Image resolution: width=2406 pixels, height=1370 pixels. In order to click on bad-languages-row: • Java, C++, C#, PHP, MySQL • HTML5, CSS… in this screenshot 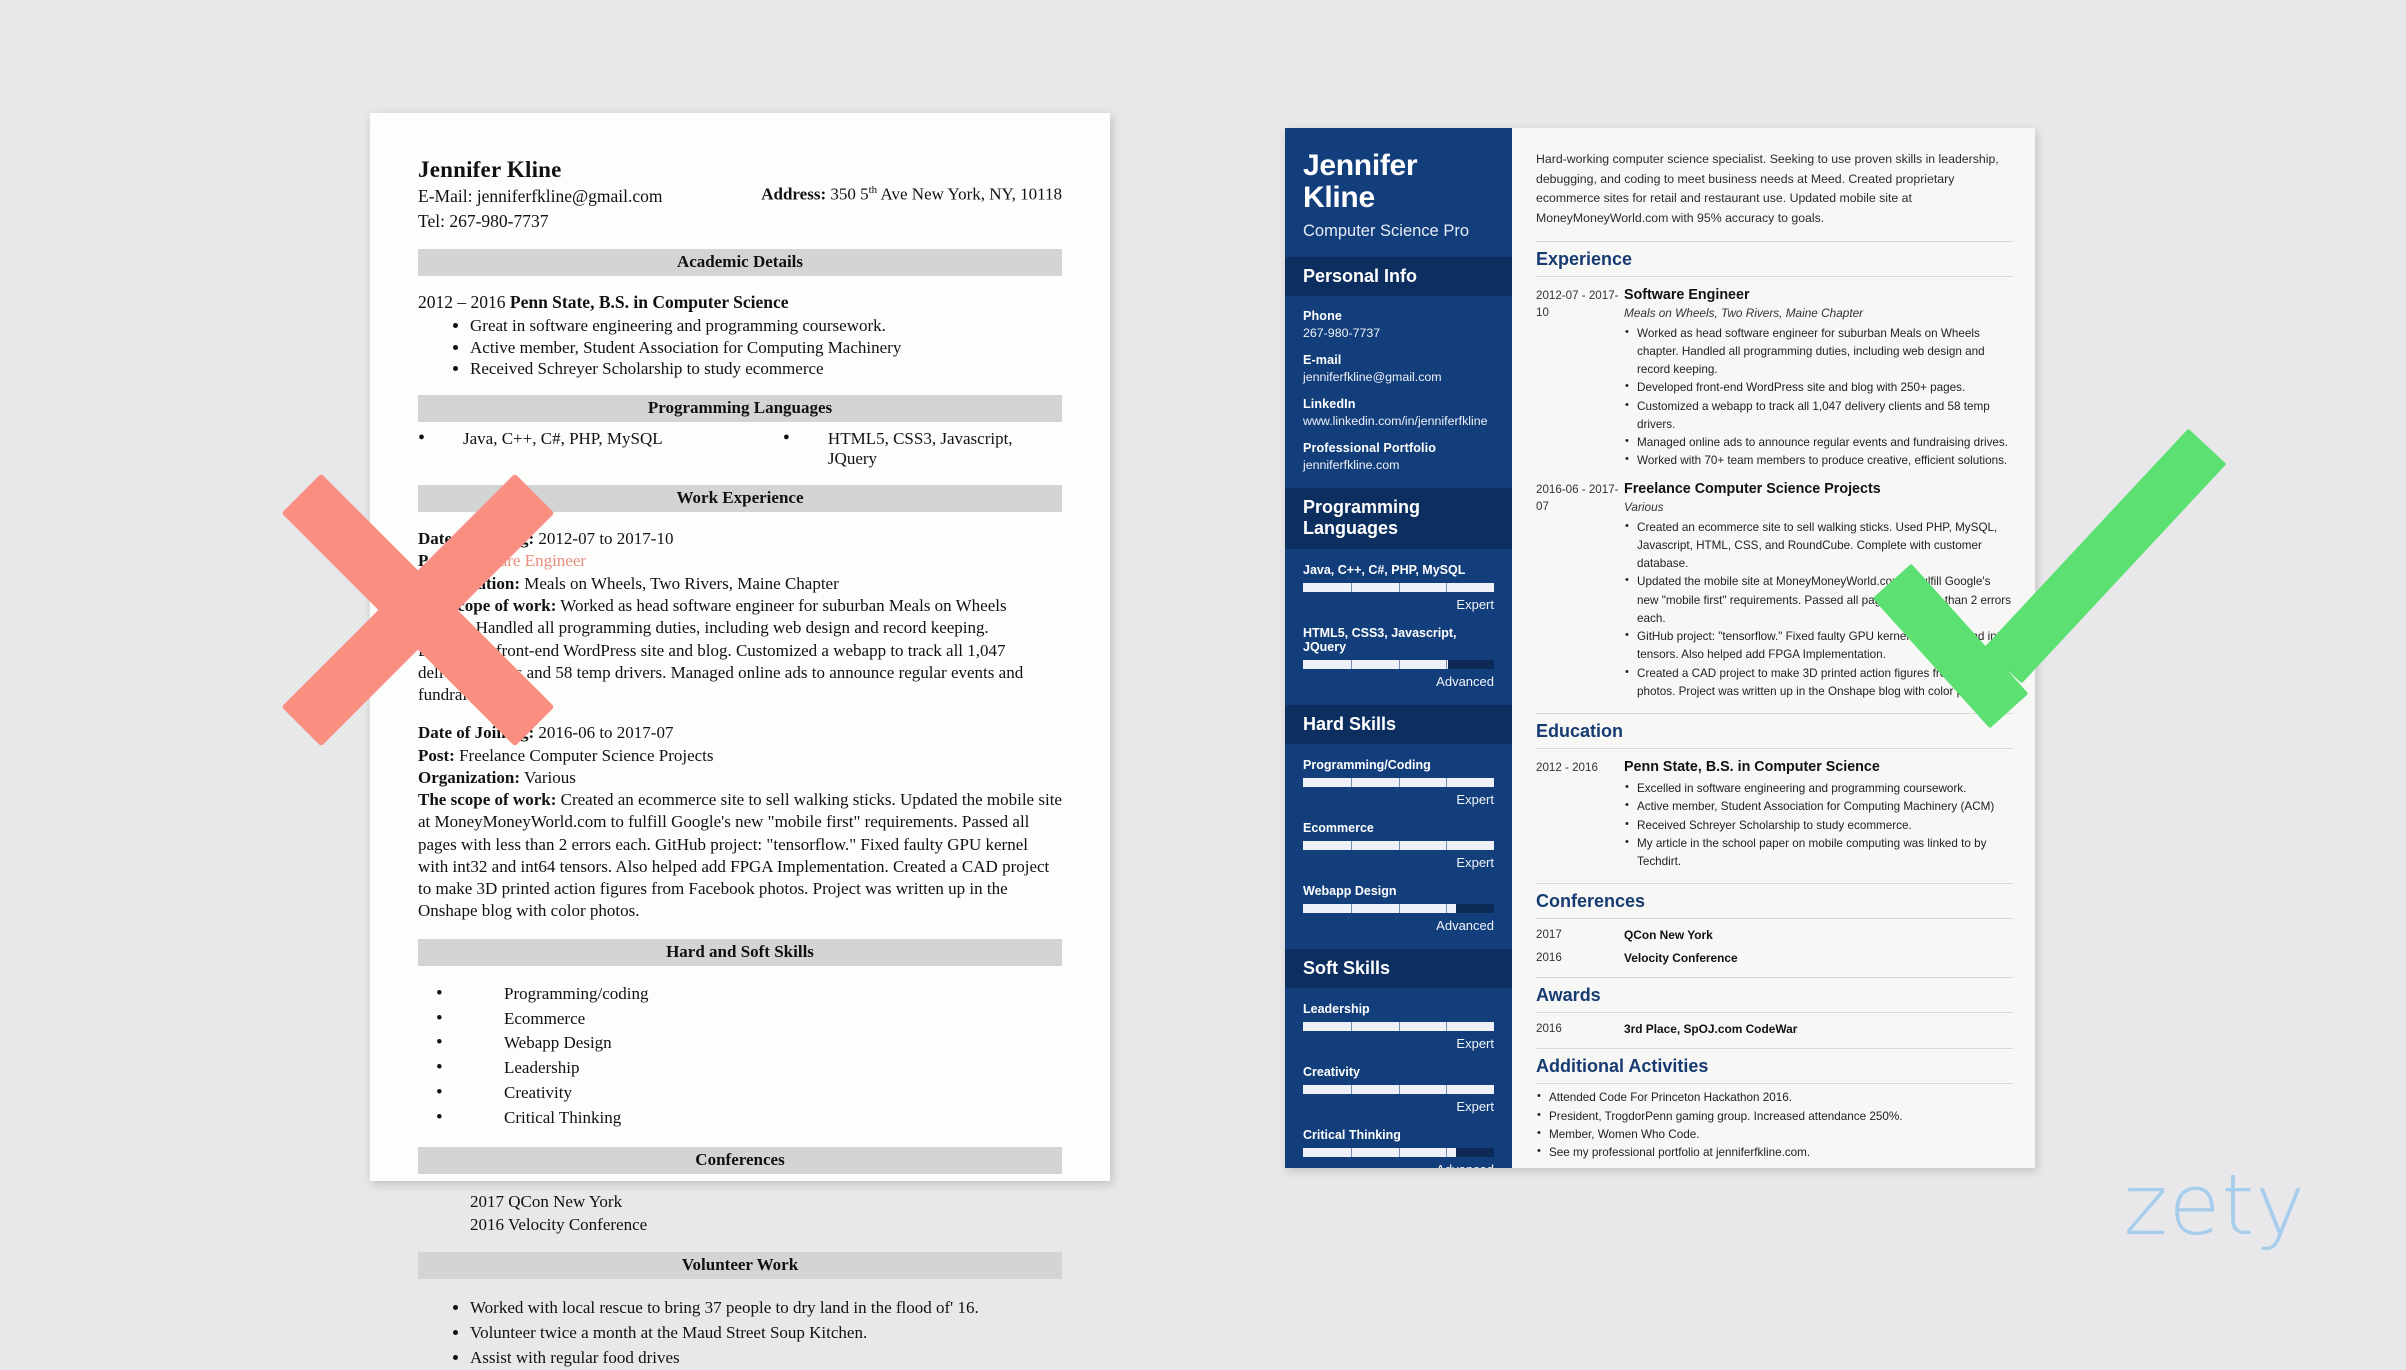, I will do `click(740, 448)`.